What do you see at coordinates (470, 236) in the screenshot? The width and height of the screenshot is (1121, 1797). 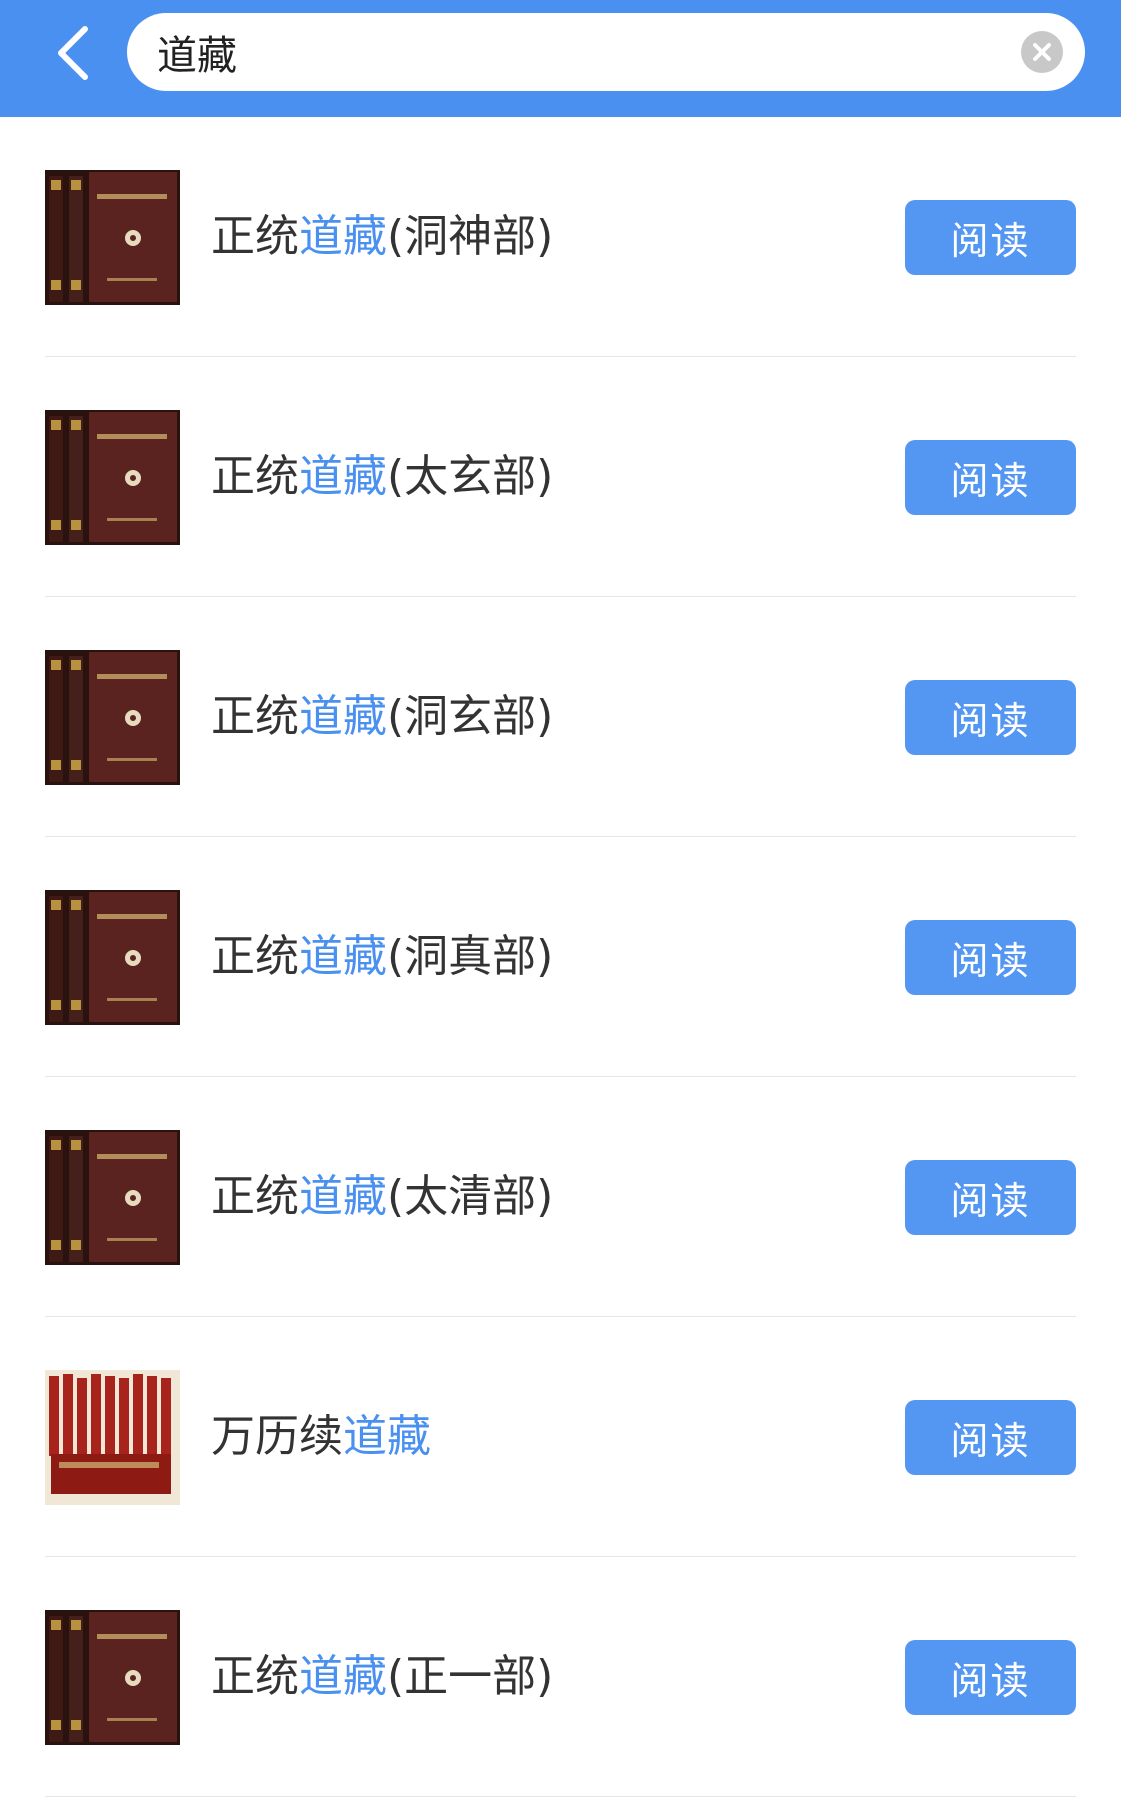 I see `title-suffix: (洞神部)` at bounding box center [470, 236].